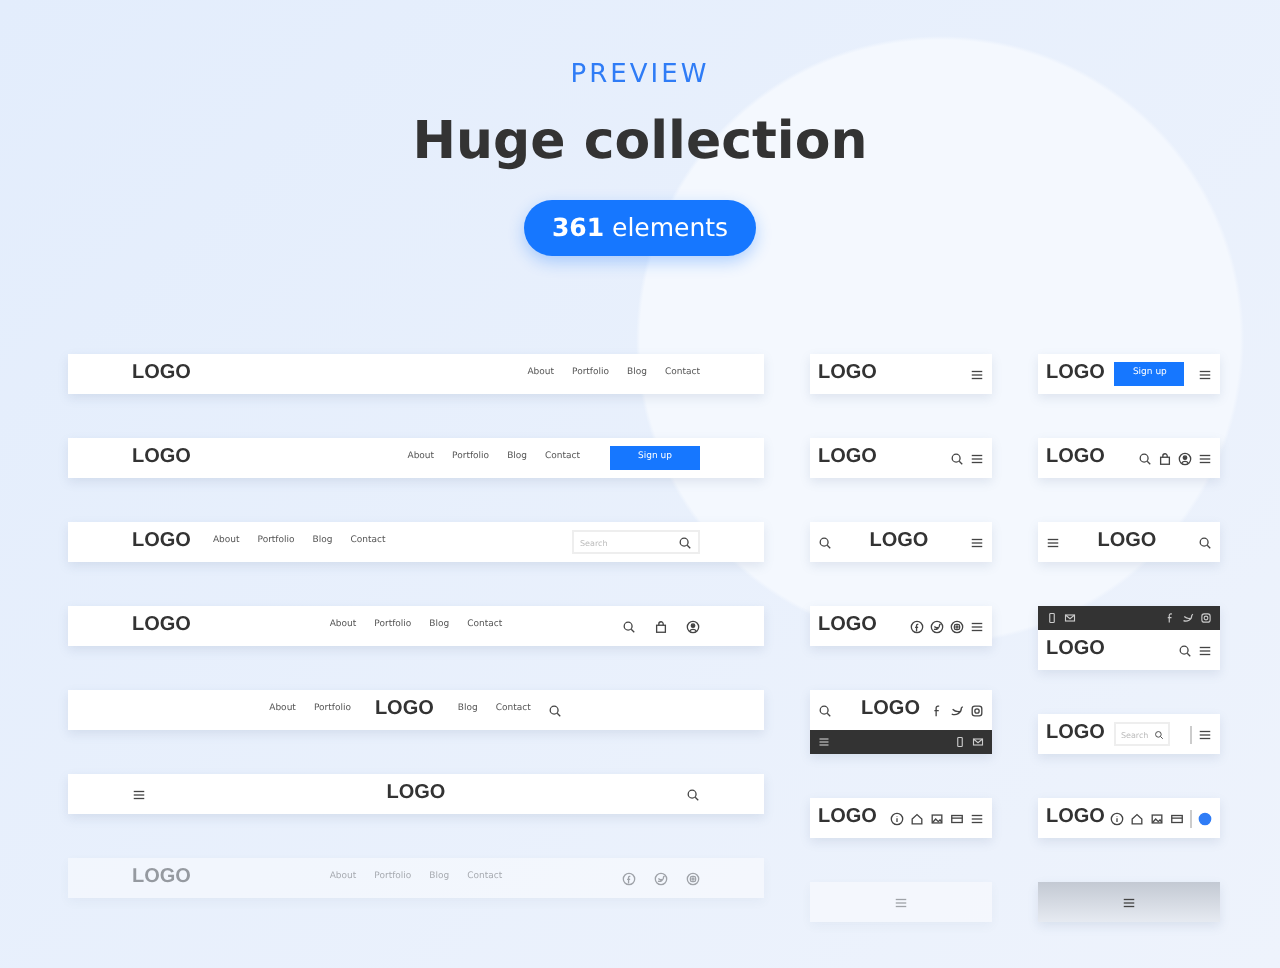  I want to click on page-title: Huge collection, so click(640, 143).